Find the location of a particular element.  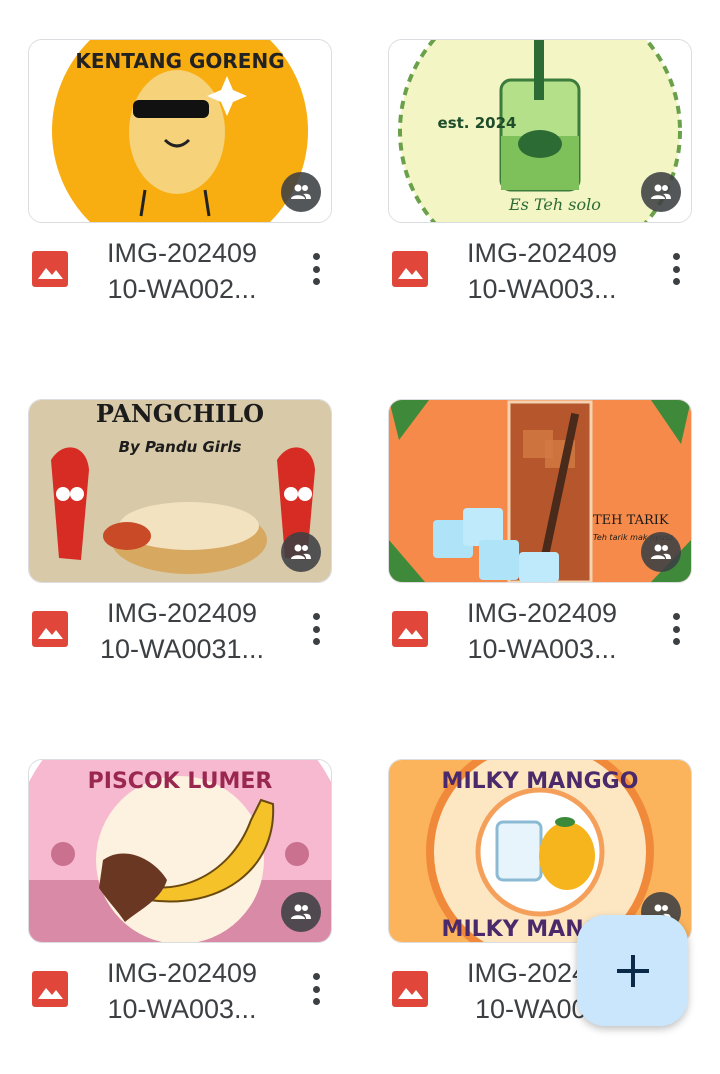

plus-icon is located at coordinates (632, 970).